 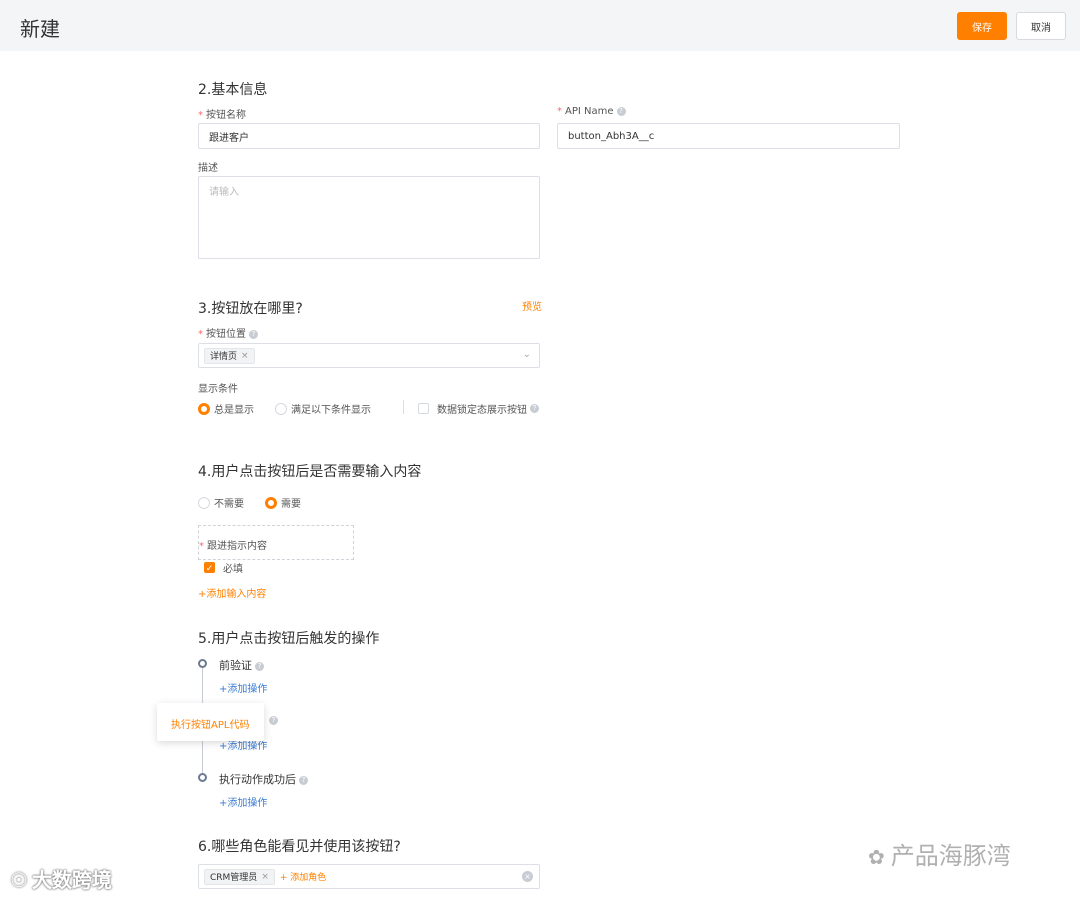 What do you see at coordinates (527, 876) in the screenshot?
I see `clear-icon: ×` at bounding box center [527, 876].